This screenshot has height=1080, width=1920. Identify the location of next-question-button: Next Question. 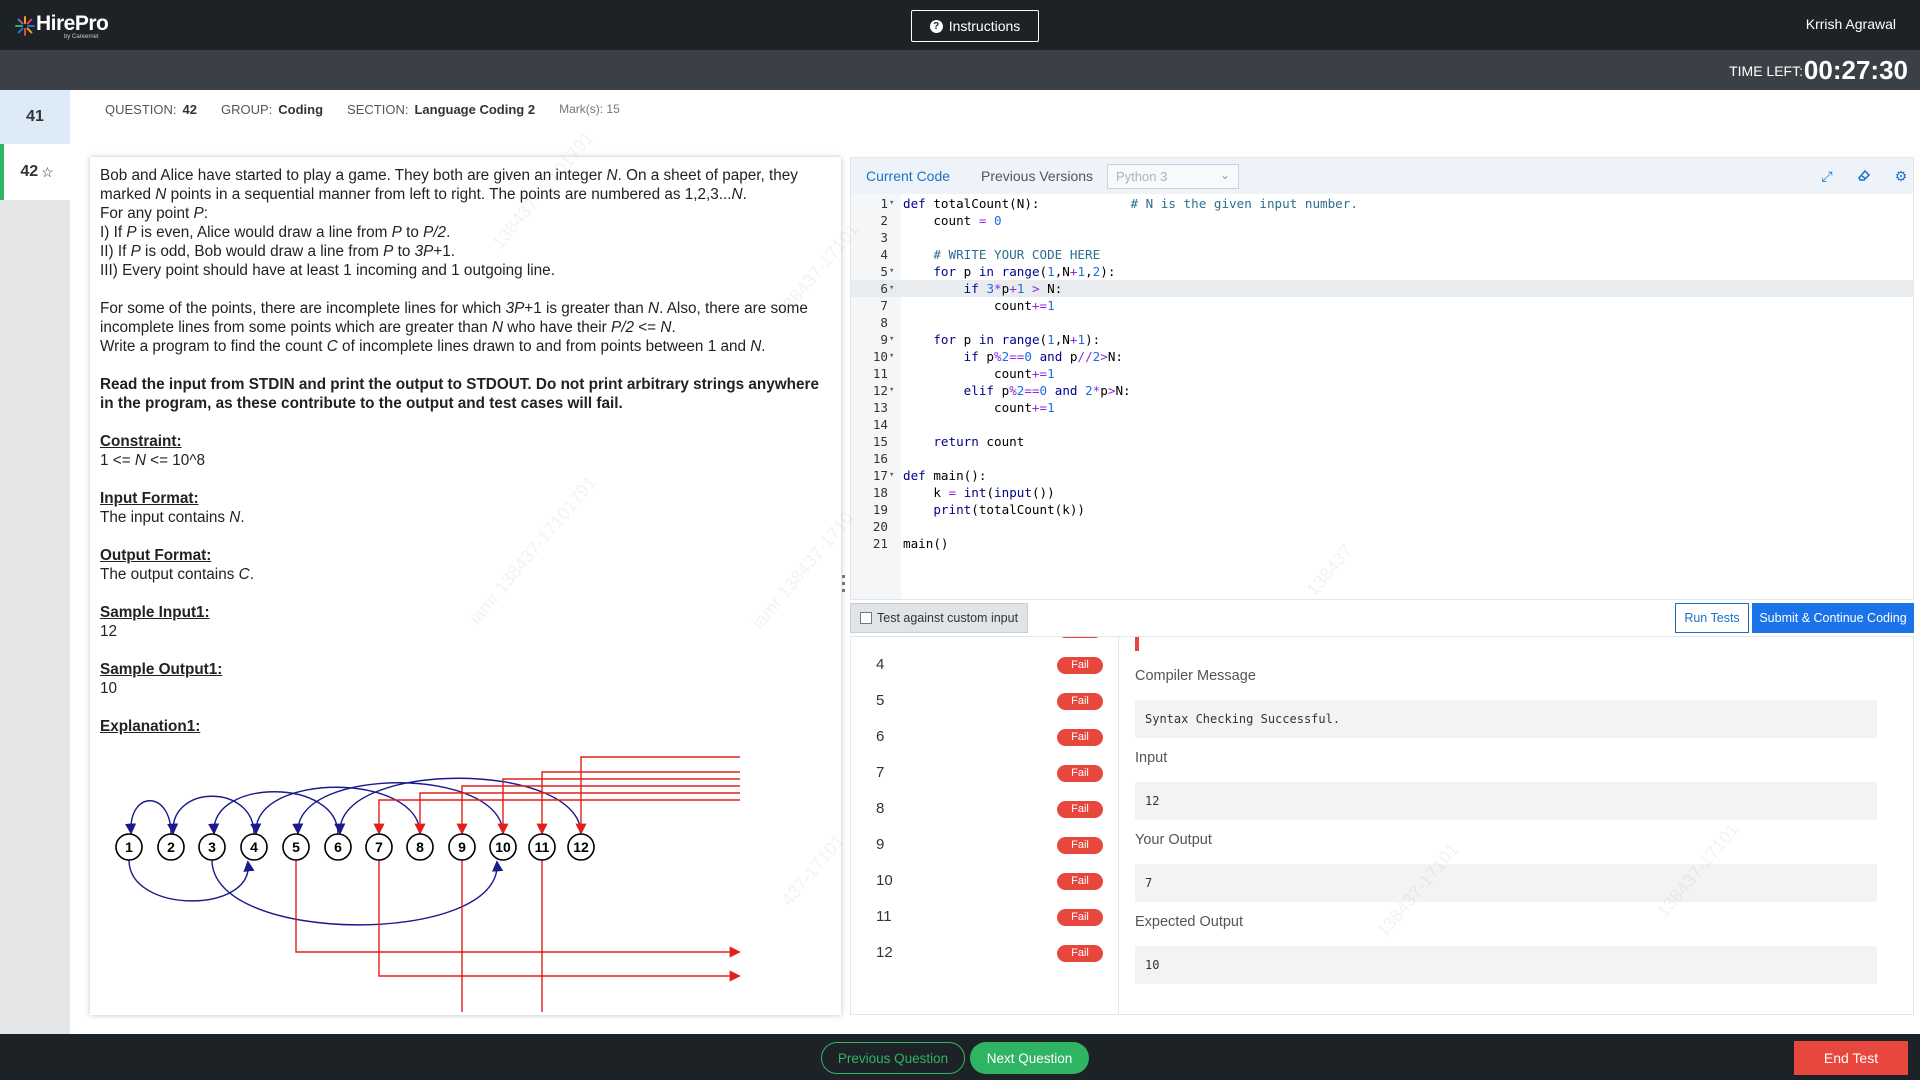
(1029, 1058).